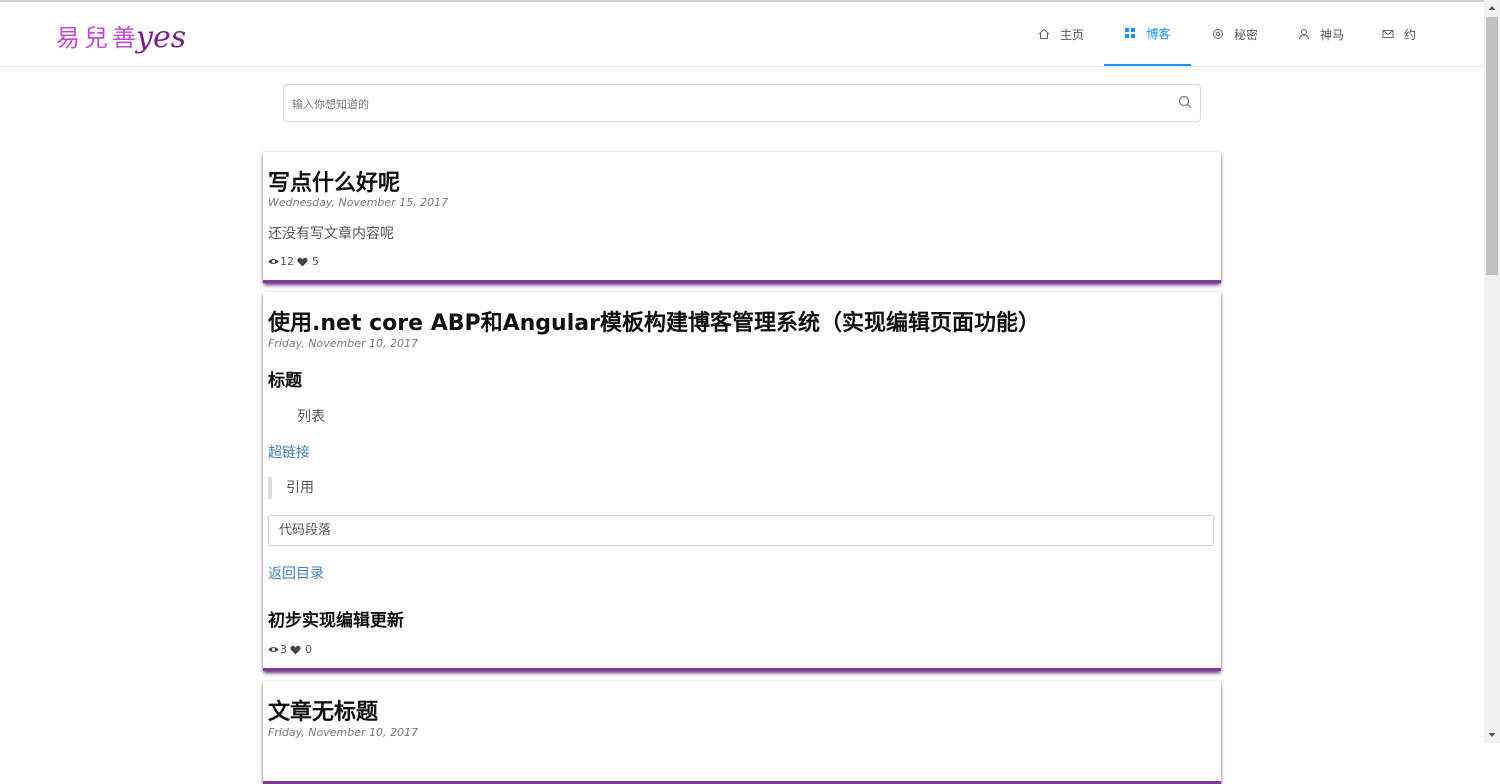 Image resolution: width=1500 pixels, height=784 pixels. I want to click on post-list-item: 列表, so click(311, 417).